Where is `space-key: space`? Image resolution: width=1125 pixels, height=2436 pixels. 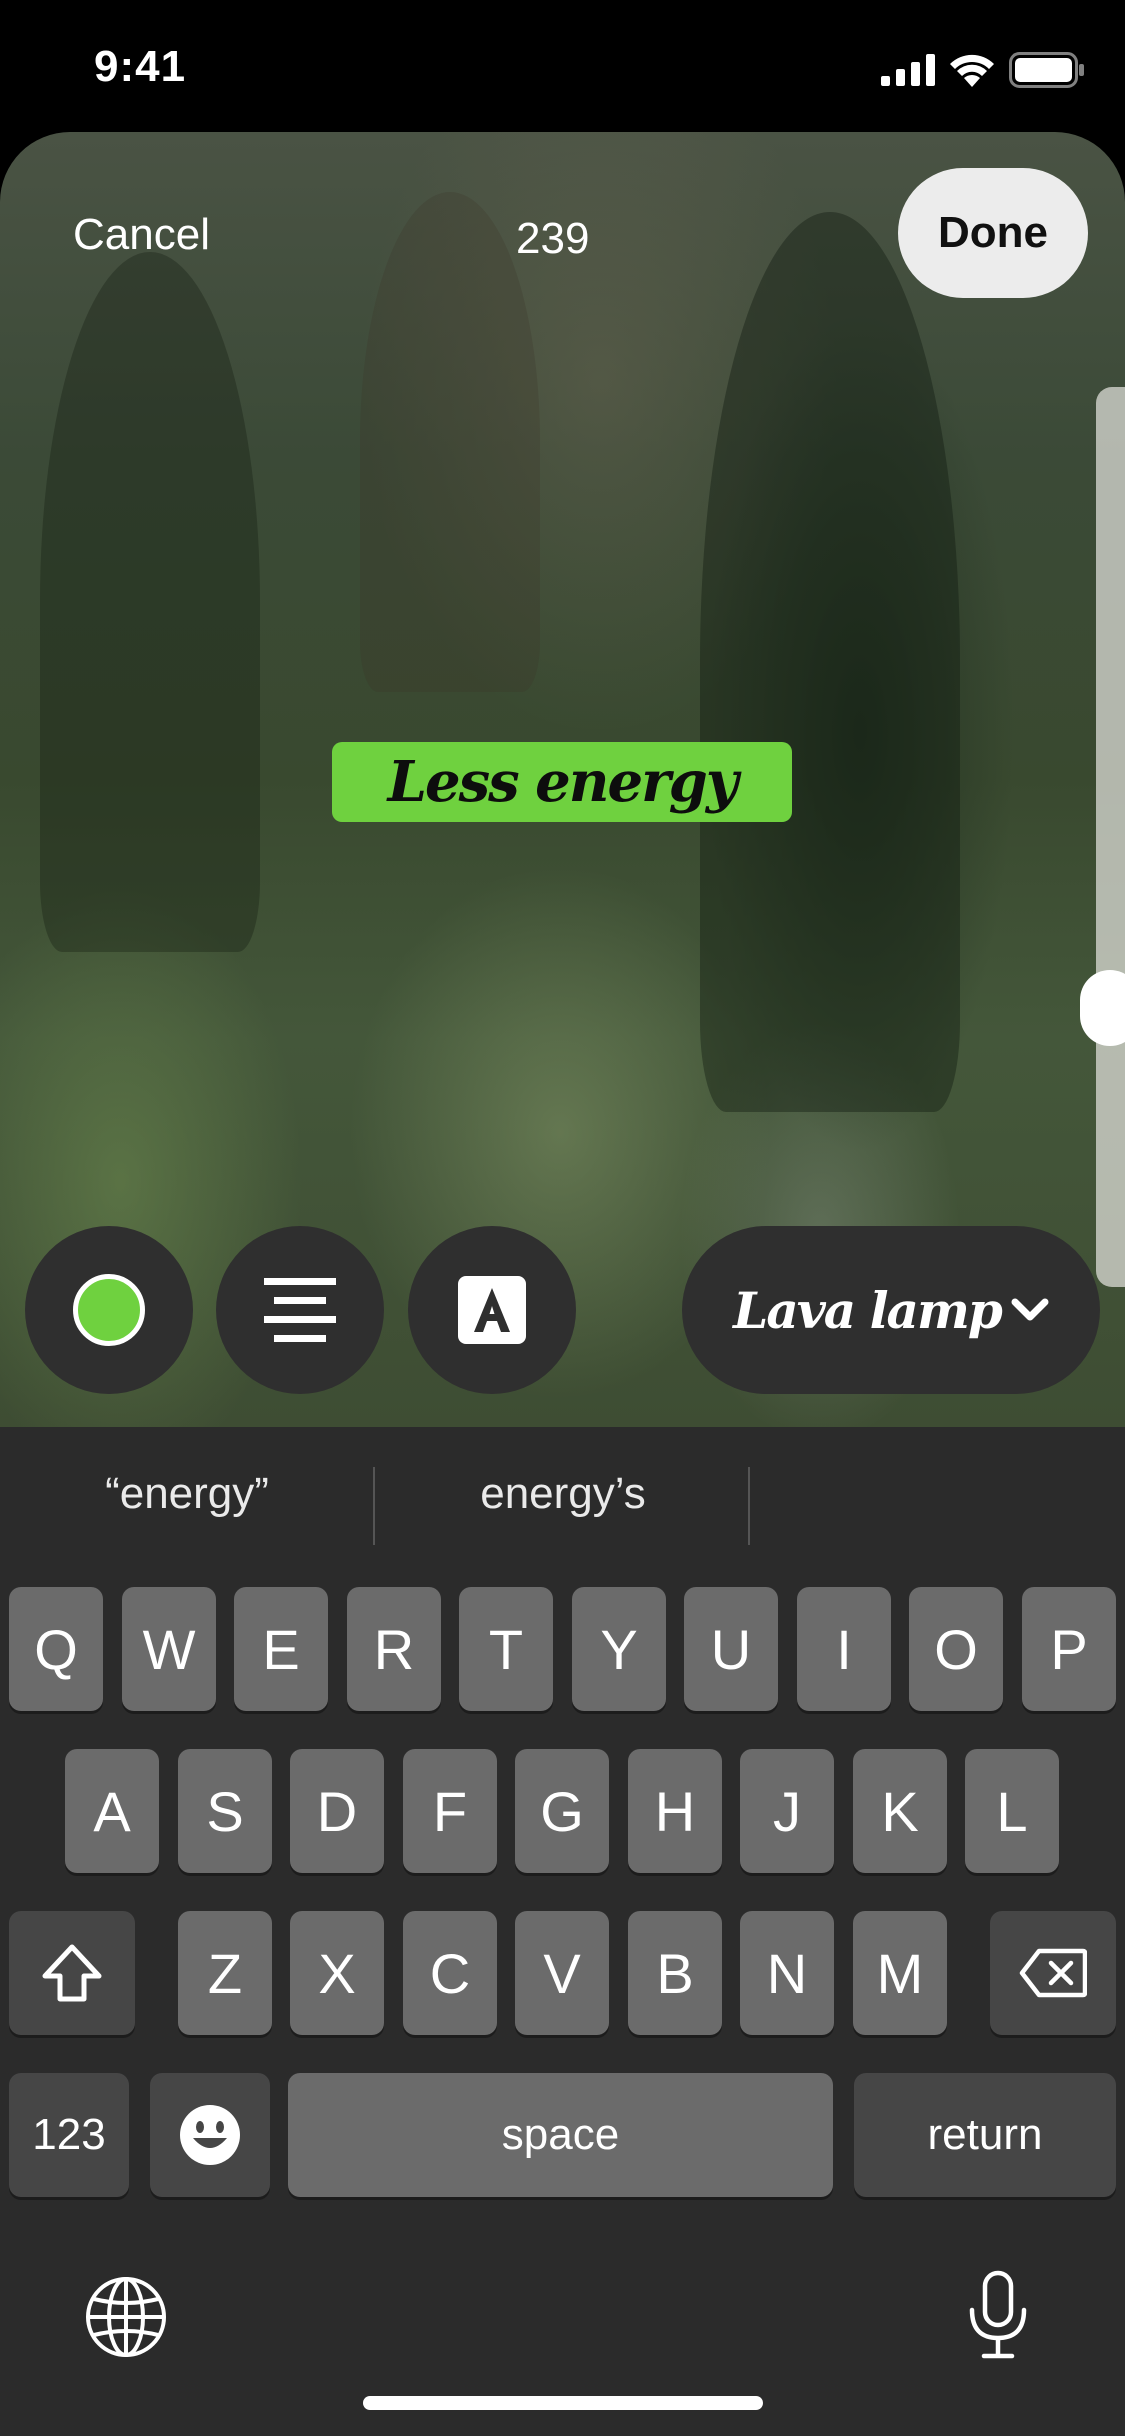
space-key: space is located at coordinates (560, 2135).